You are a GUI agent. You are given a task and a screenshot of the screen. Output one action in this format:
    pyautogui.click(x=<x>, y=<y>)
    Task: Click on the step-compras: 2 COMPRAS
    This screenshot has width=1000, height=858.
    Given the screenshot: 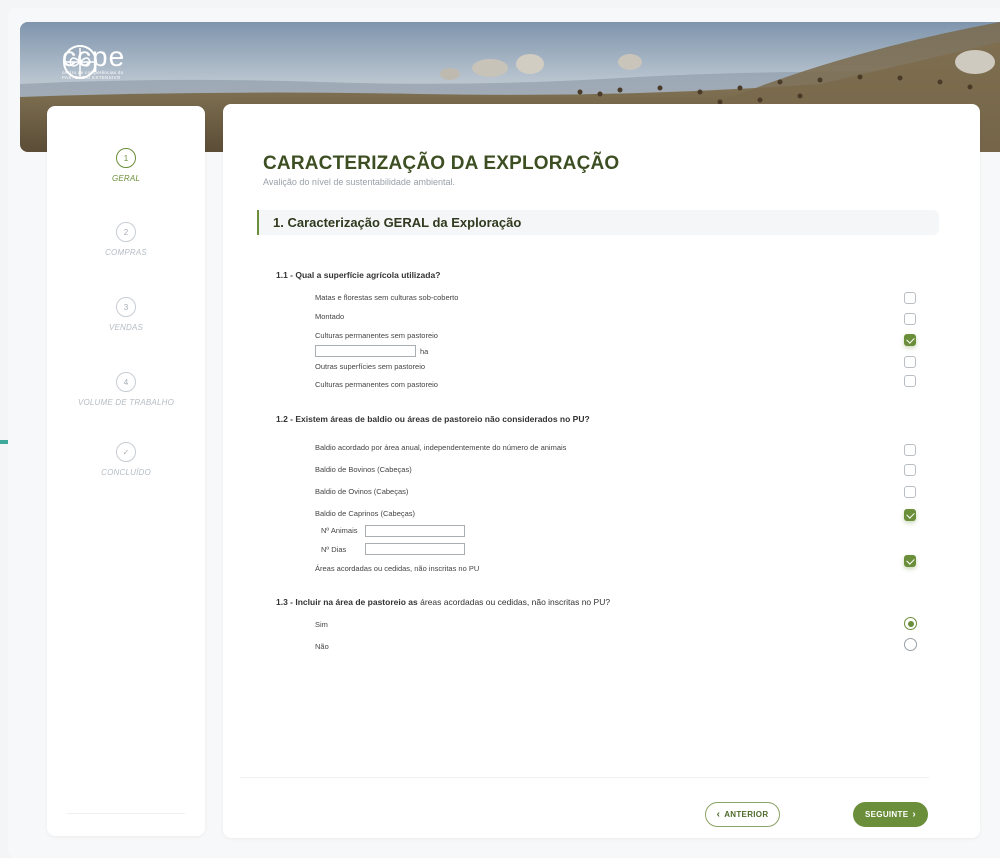 What is the action you would take?
    pyautogui.click(x=126, y=239)
    